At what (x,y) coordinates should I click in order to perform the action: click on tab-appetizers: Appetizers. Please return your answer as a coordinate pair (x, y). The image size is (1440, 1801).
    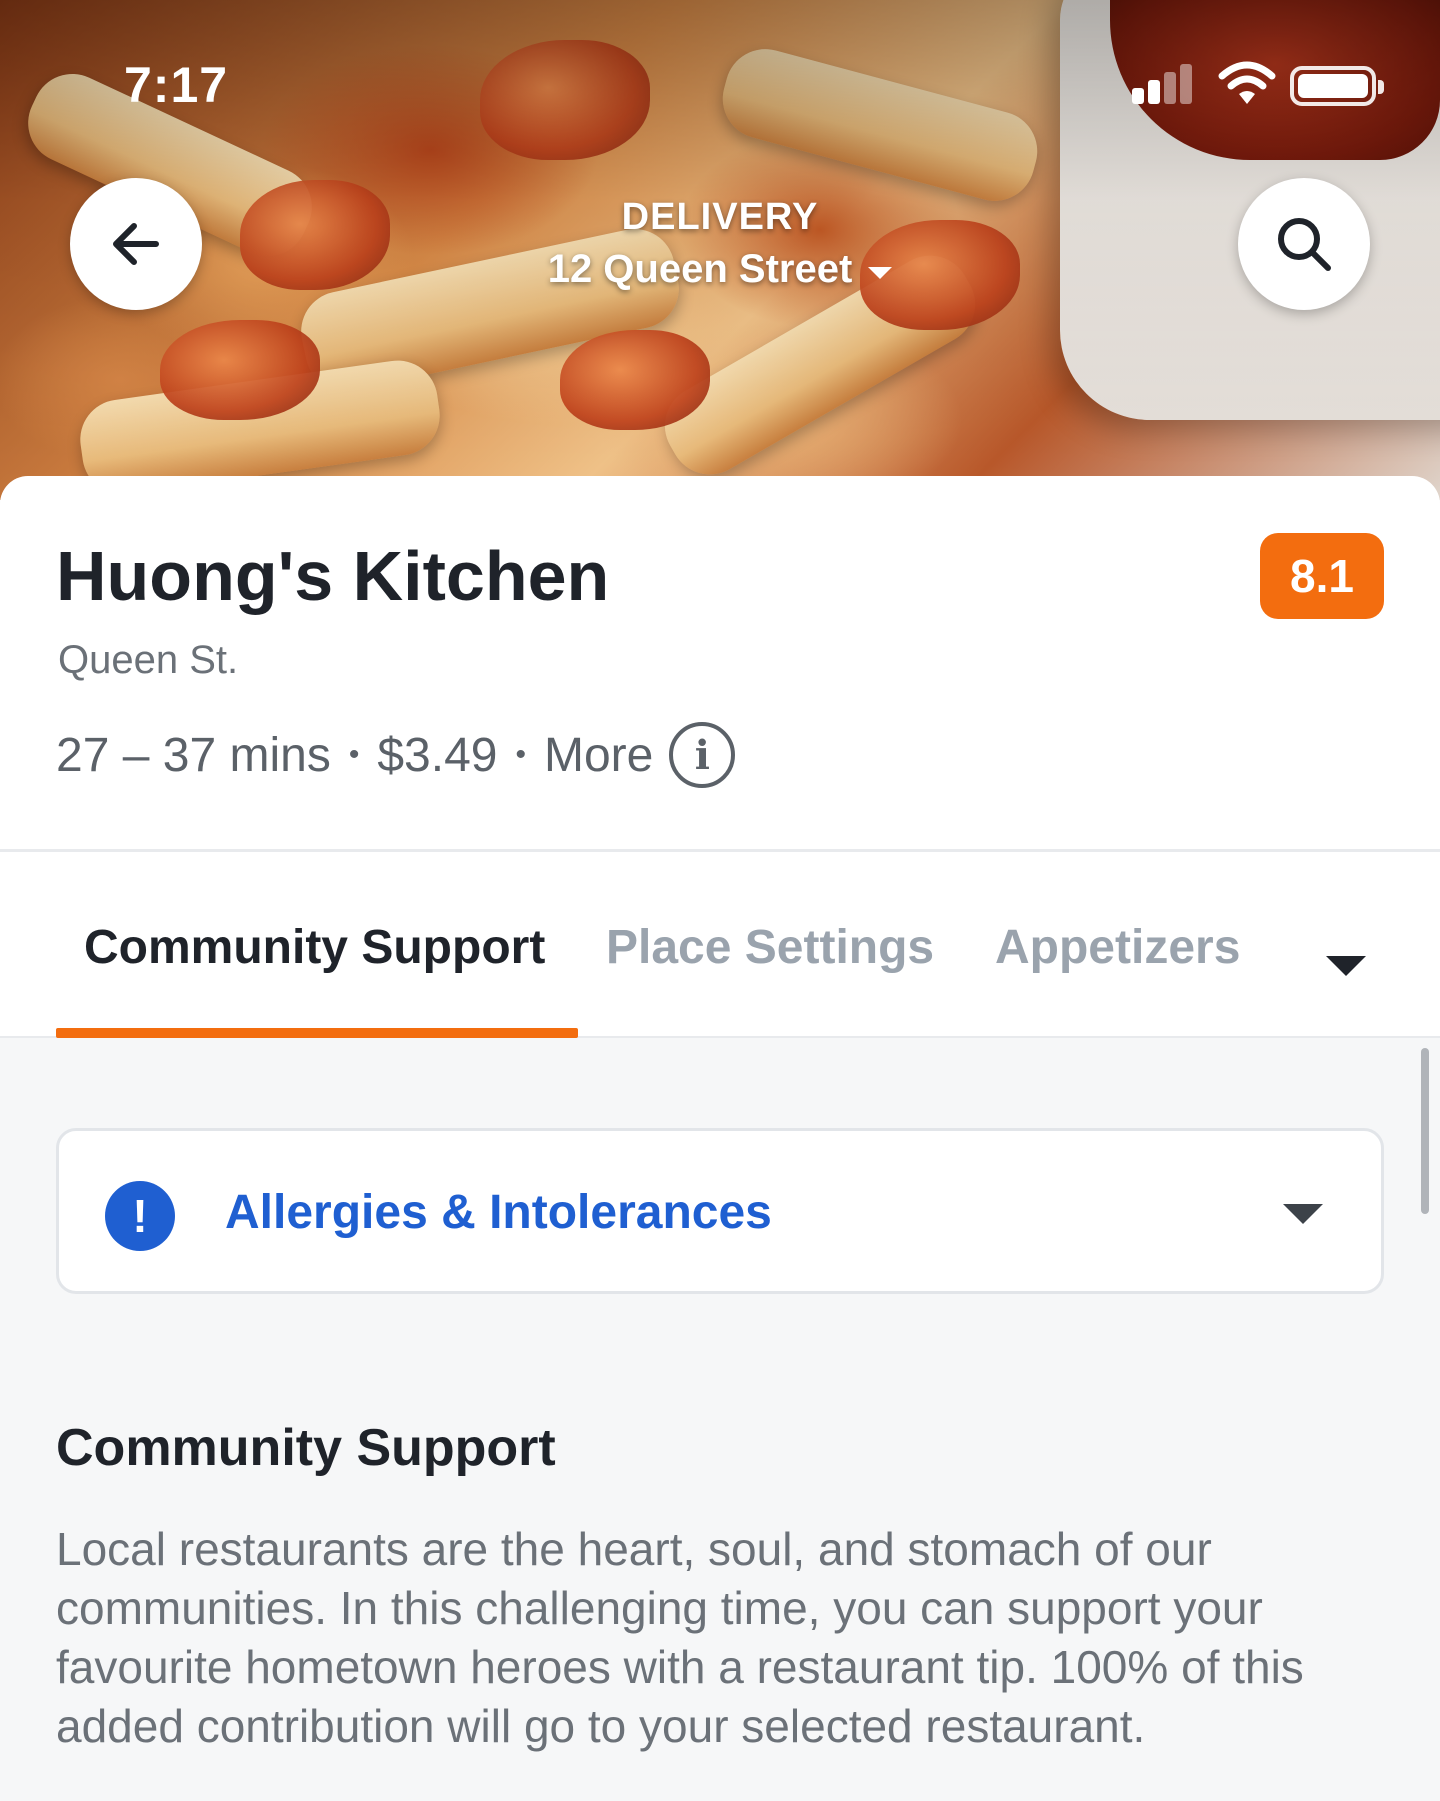
    Looking at the image, I should click on (1117, 947).